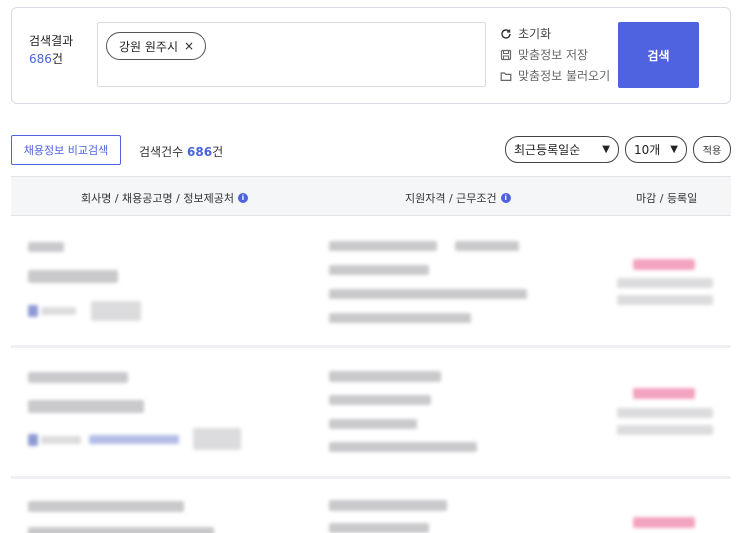  What do you see at coordinates (712, 149) in the screenshot?
I see `apply-button: 적용` at bounding box center [712, 149].